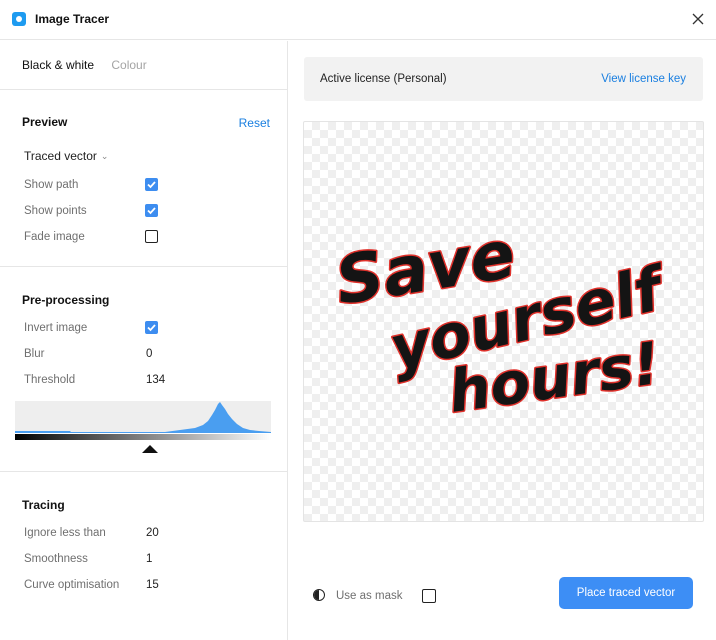 The image size is (716, 640). I want to click on half-circle-mask-icon, so click(319, 595).